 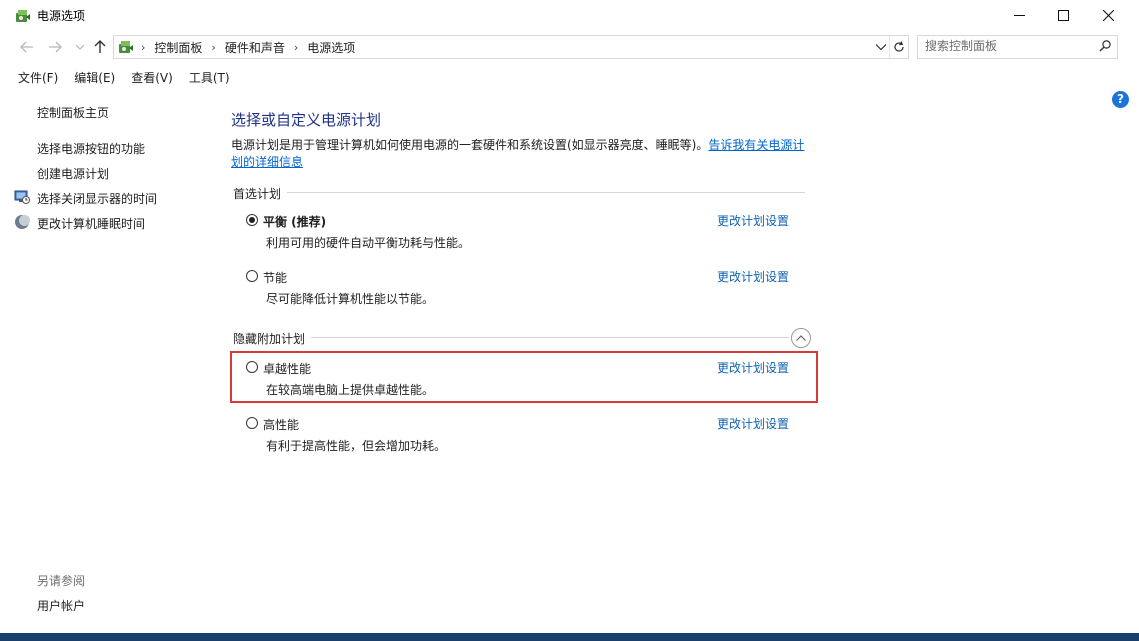 I want to click on menu-view: 查看(V), so click(x=152, y=78).